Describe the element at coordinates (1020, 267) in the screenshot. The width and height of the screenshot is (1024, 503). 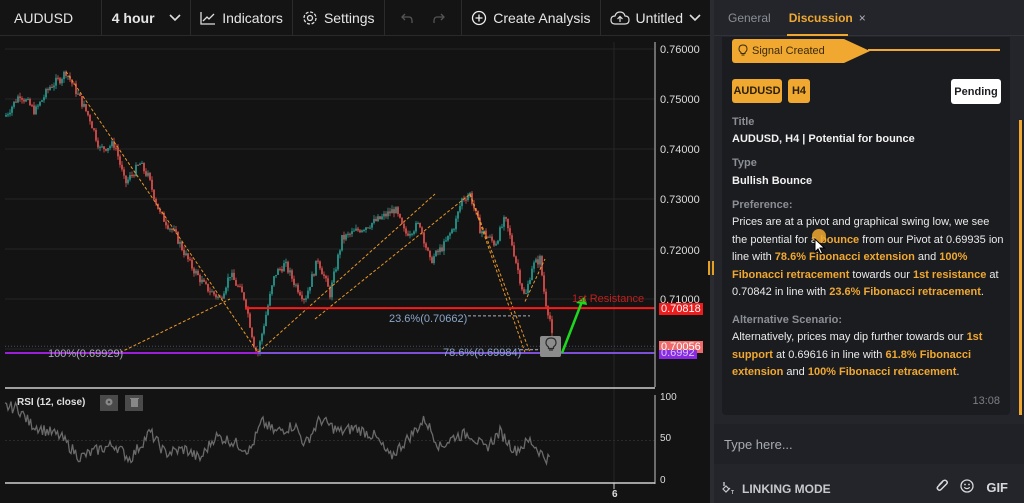
I see `scrollbar-thumb` at that location.